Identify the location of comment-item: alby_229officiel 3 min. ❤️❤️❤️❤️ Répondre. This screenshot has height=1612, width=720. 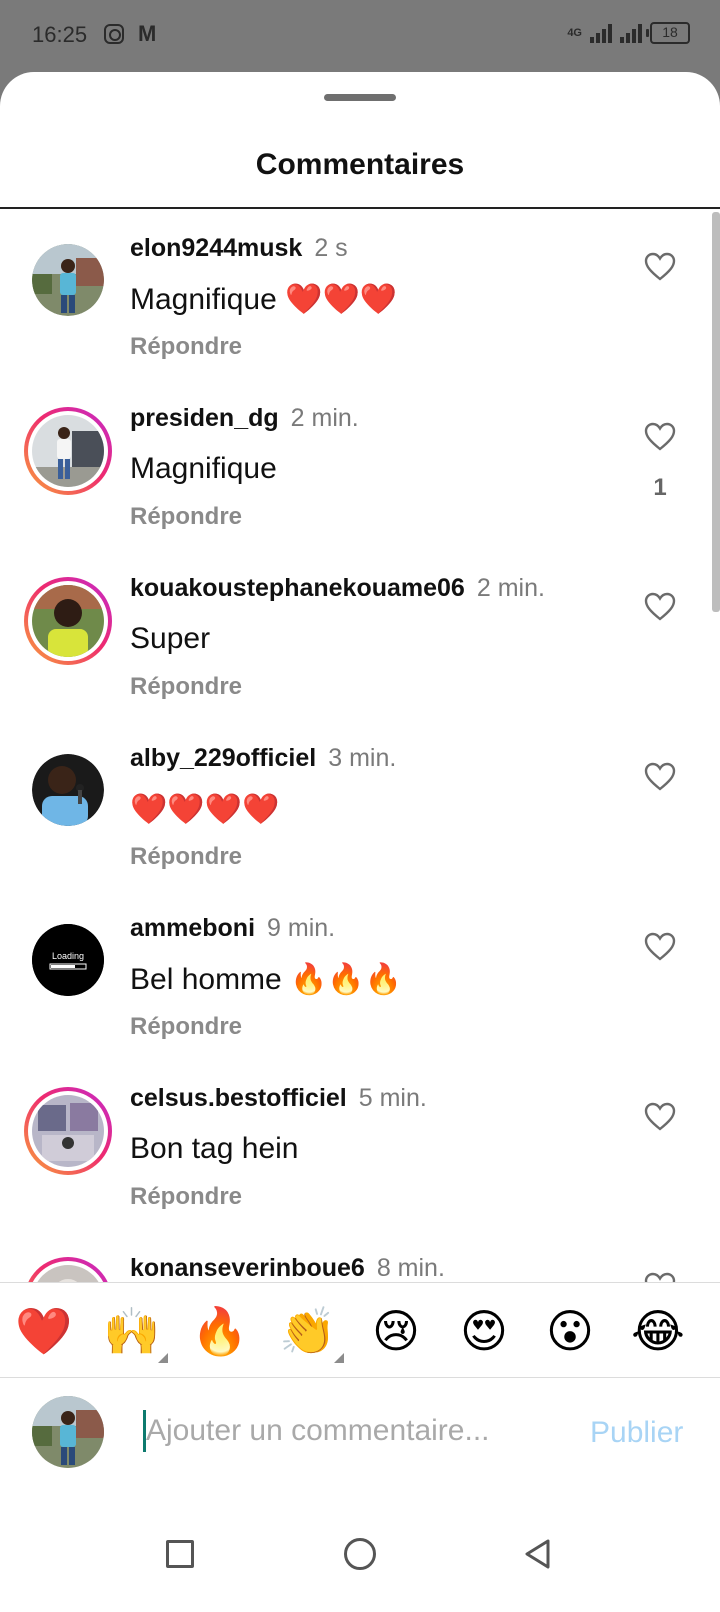
(350, 807).